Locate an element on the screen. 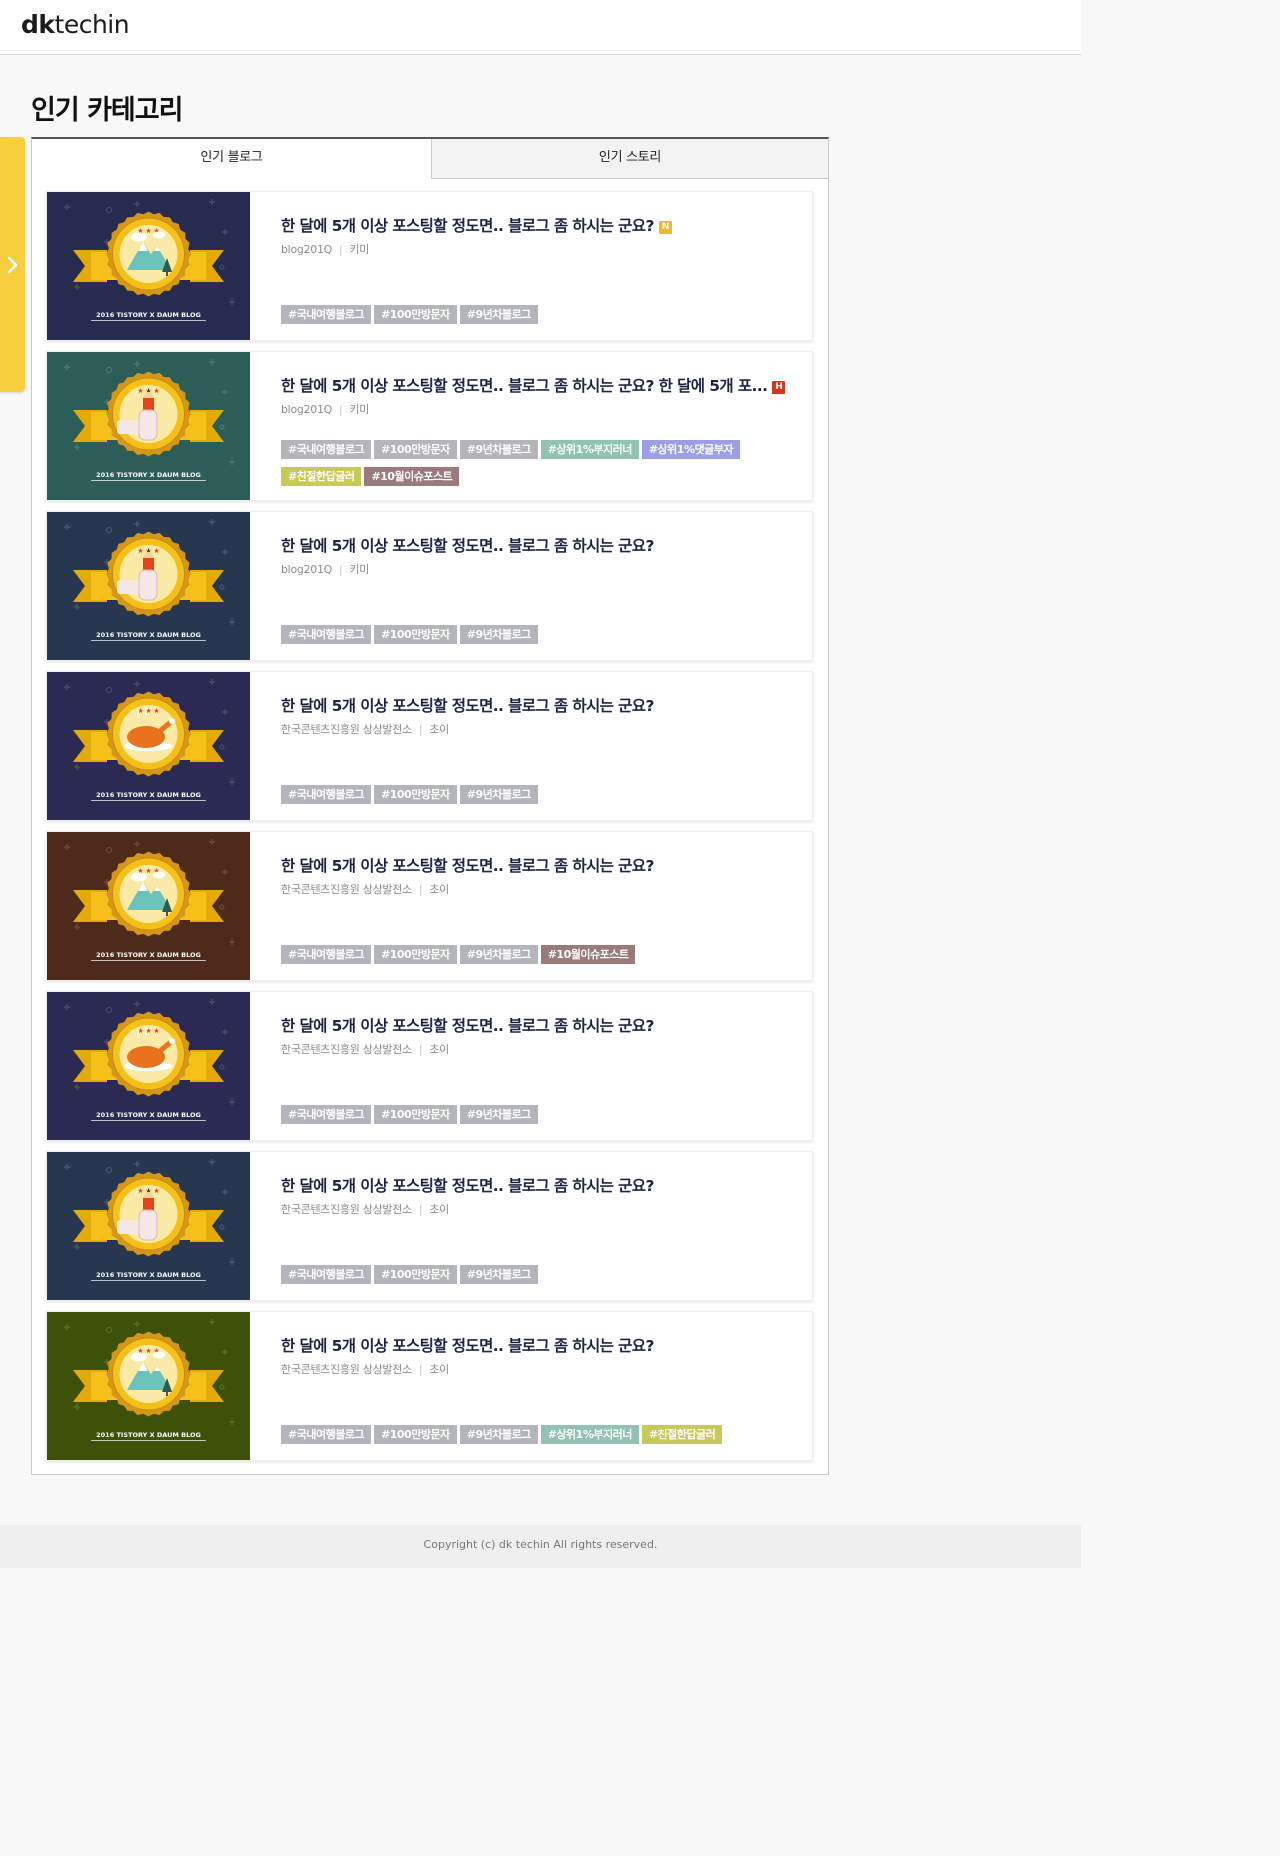 This screenshot has height=1856, width=1280. blog-post-title: 한 달에 5개 이상 포스팅할 정도면.. 블로그 좀 하시는 군요? N is located at coordinates (541, 225).